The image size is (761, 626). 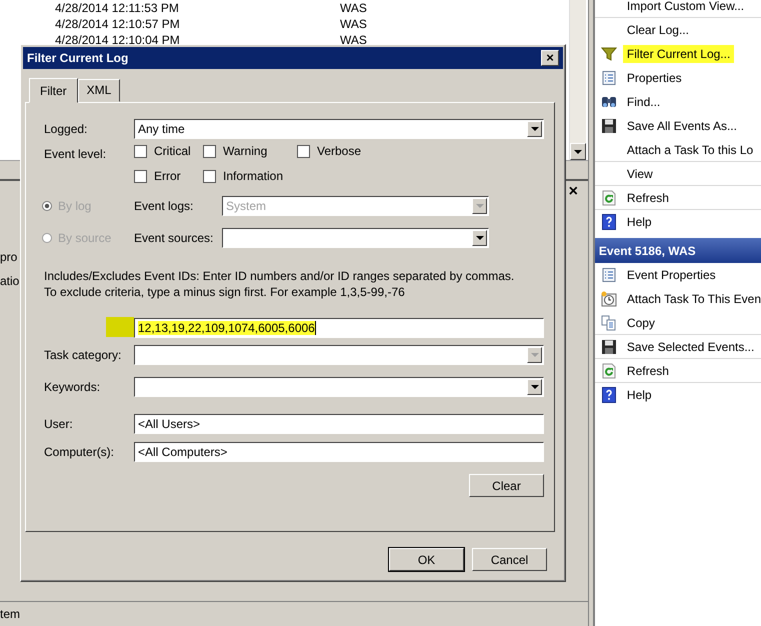 I want to click on logged-dropdown: Any time, so click(x=339, y=129).